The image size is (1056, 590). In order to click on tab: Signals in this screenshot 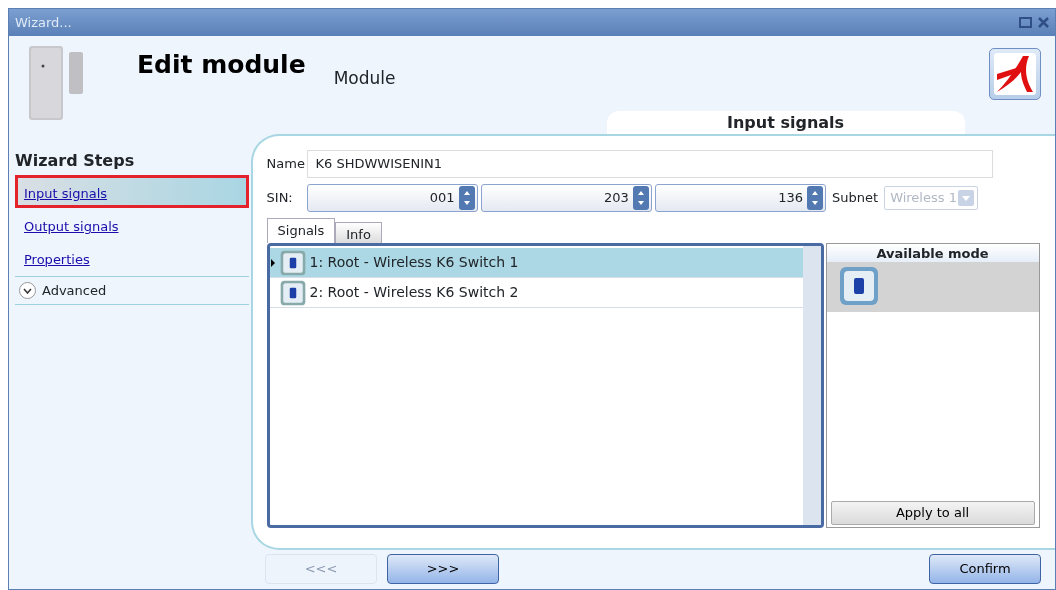, I will do `click(301, 230)`.